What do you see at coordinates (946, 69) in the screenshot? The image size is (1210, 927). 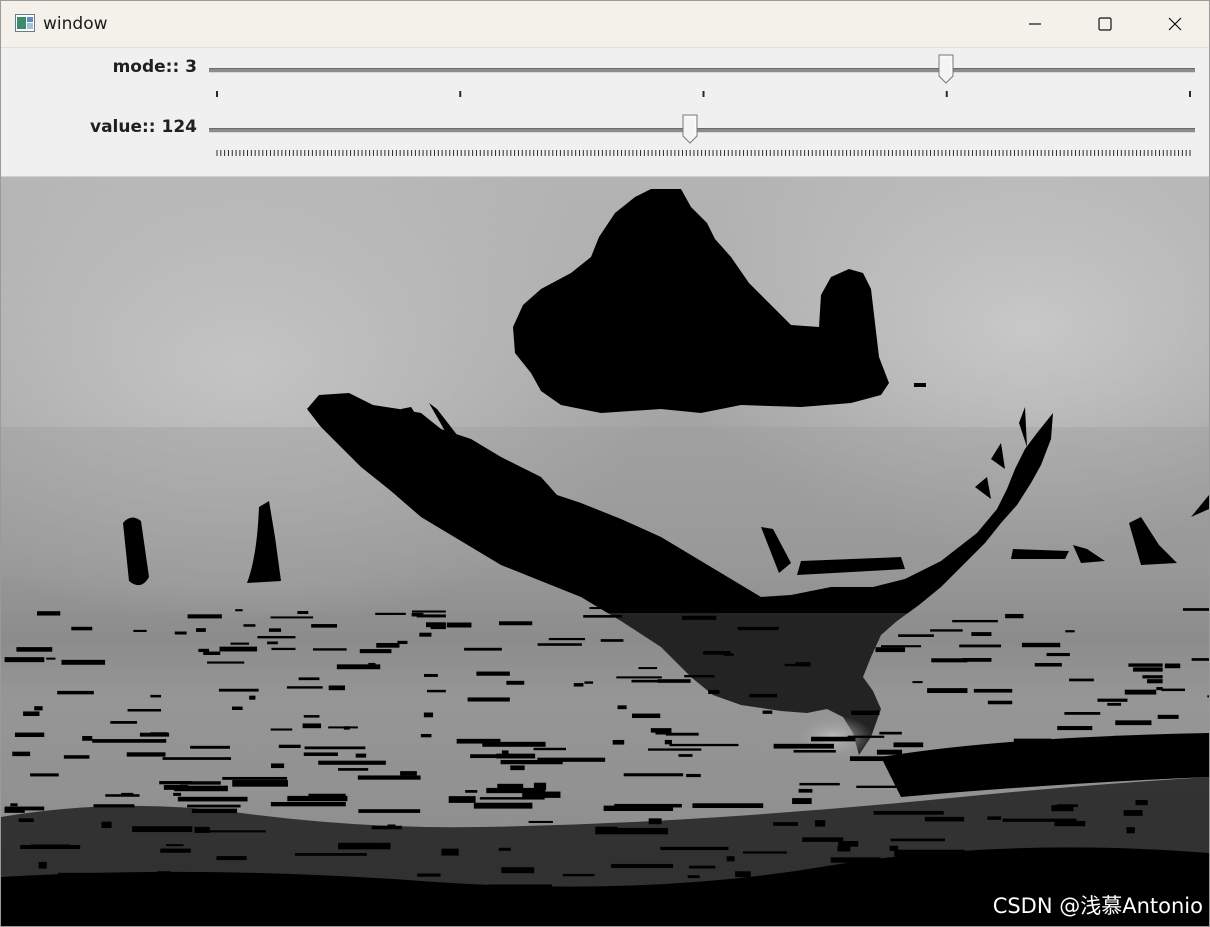 I see `mode-trackbar-thumb` at bounding box center [946, 69].